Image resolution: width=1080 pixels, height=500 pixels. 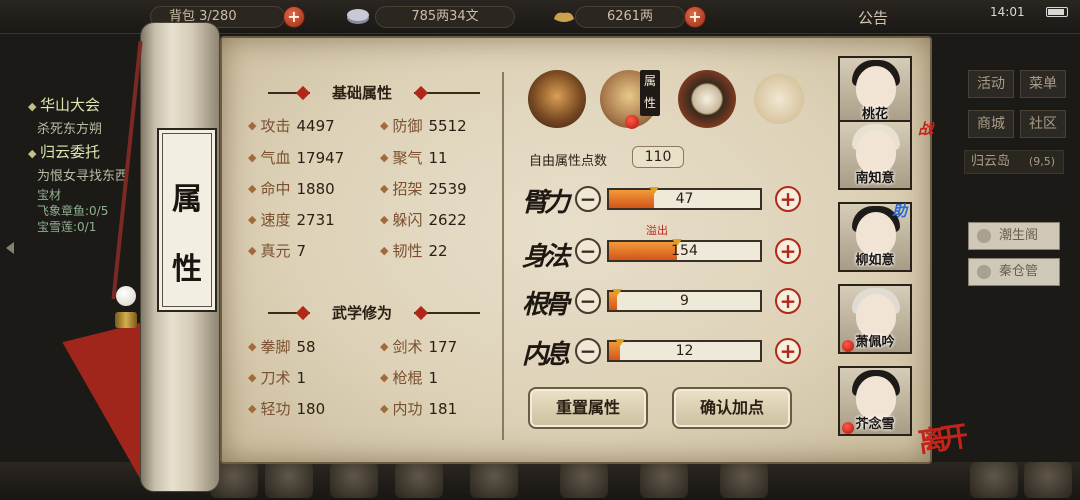 What do you see at coordinates (707, 99) in the screenshot?
I see `bagua-icon` at bounding box center [707, 99].